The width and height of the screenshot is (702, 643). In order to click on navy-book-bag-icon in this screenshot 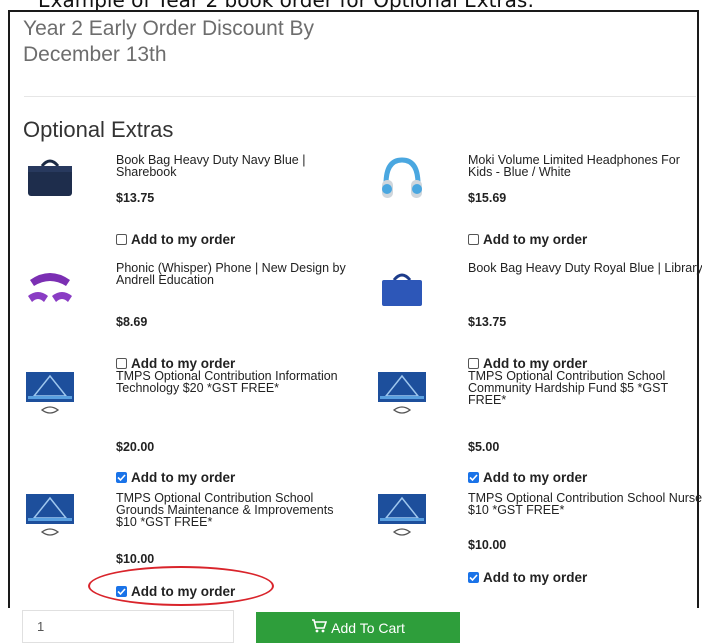, I will do `click(50, 180)`.